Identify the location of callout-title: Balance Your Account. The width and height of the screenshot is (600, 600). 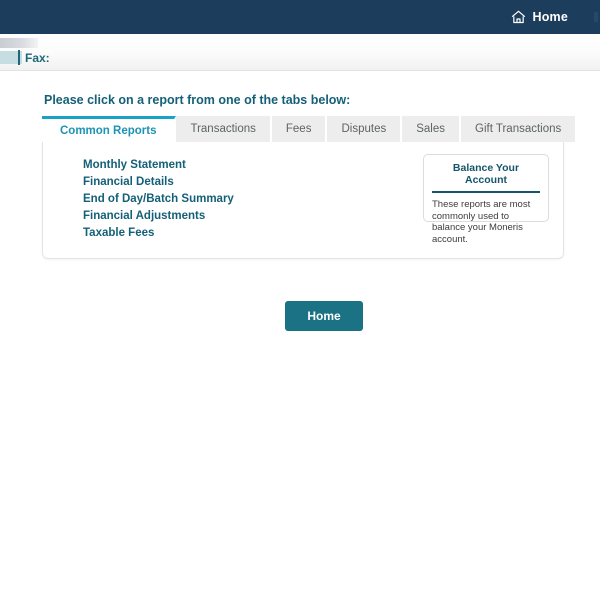
(486, 177).